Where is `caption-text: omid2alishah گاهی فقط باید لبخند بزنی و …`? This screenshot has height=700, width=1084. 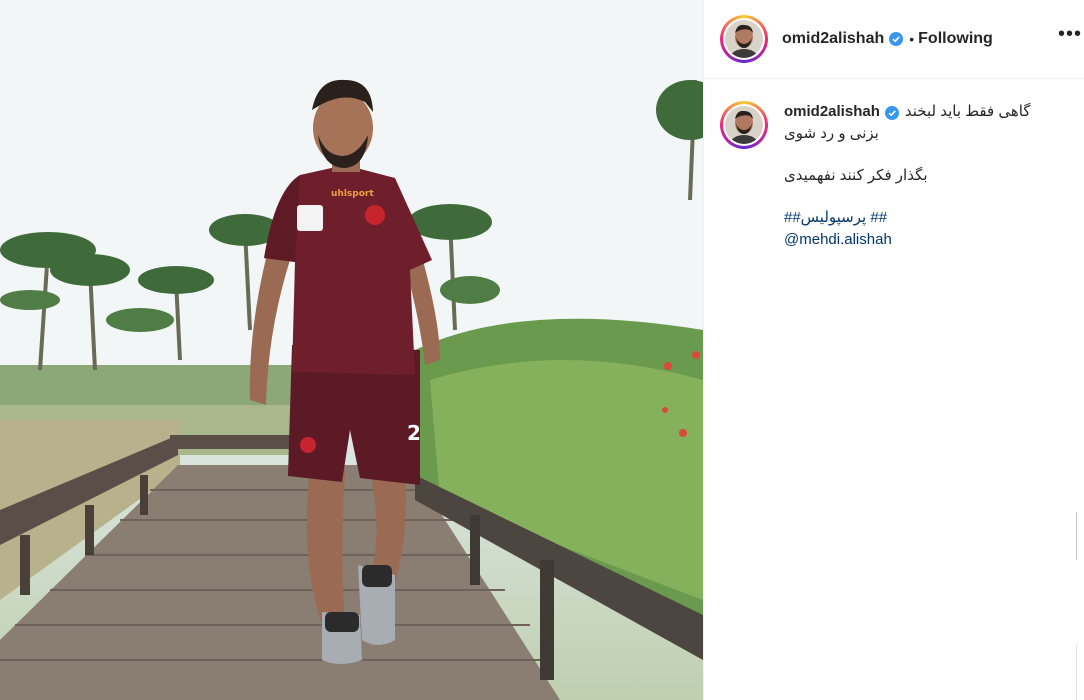
caption-text: omid2alishah گاهی فقط باید لبخند بزنی و … is located at coordinates (928, 176).